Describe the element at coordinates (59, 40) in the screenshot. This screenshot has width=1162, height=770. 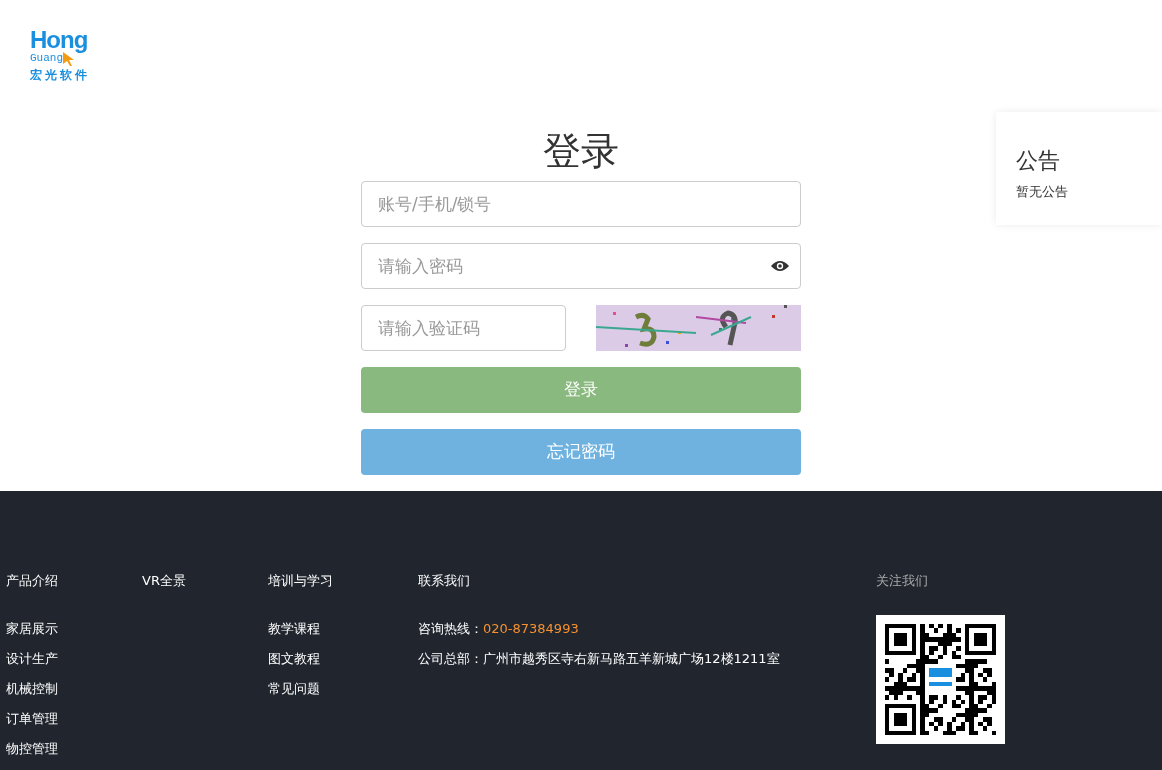
I see `logo-text: Hong` at that location.